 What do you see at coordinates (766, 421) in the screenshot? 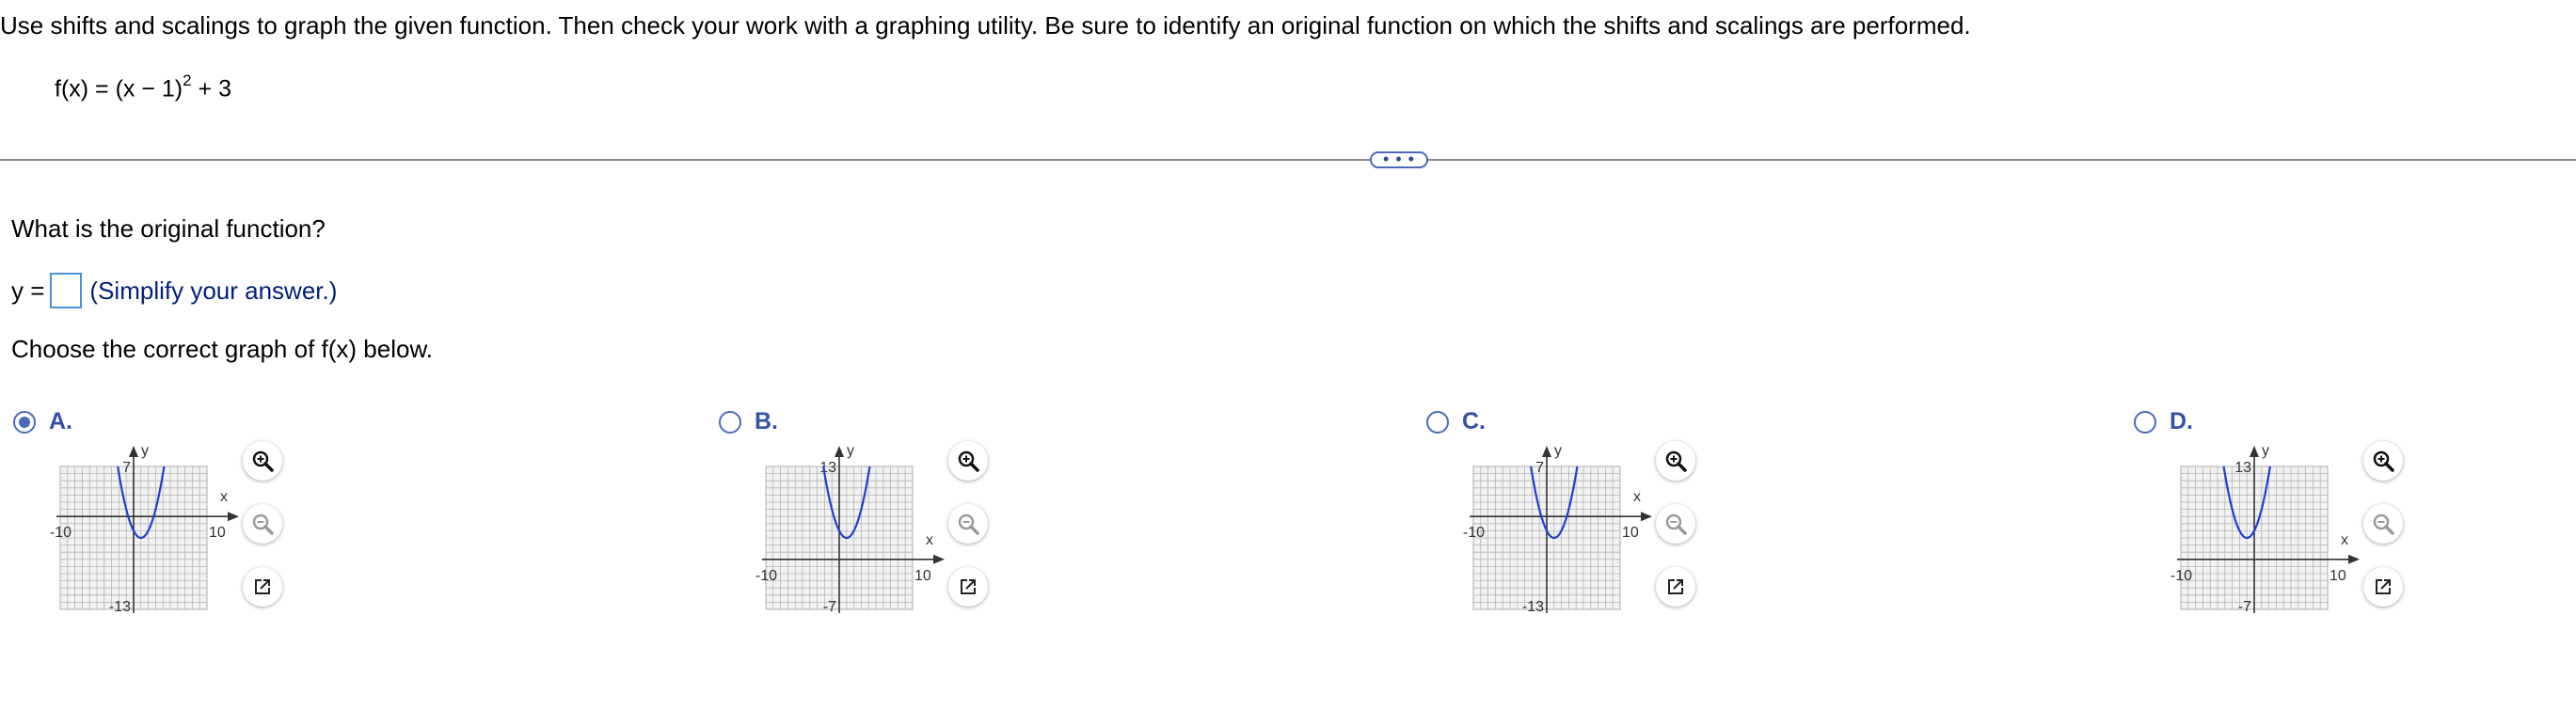
I see `choice-label: B.` at bounding box center [766, 421].